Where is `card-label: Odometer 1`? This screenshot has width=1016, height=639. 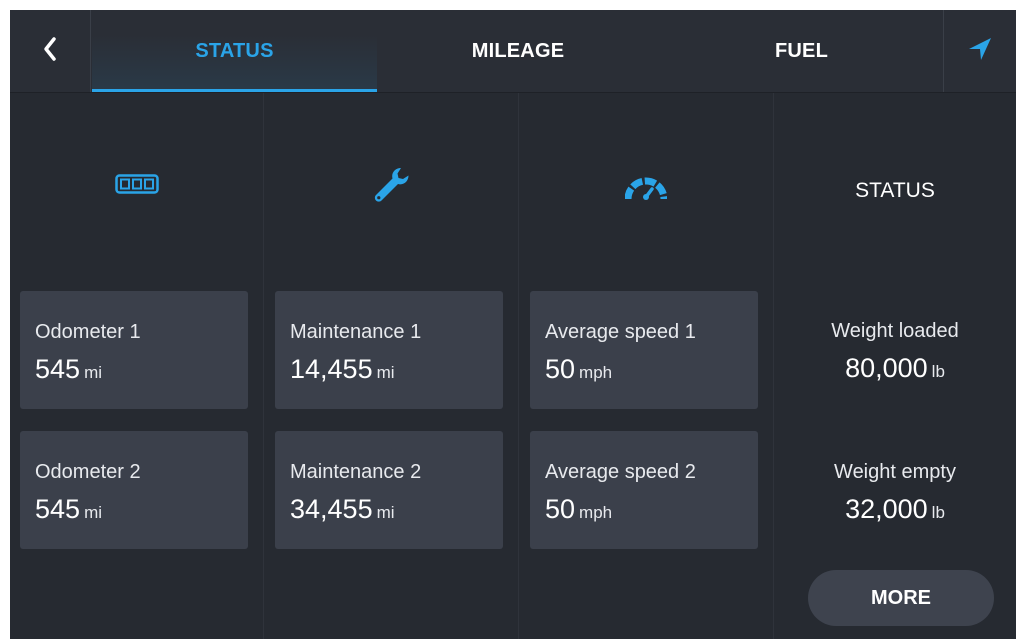 card-label: Odometer 1 is located at coordinates (88, 332).